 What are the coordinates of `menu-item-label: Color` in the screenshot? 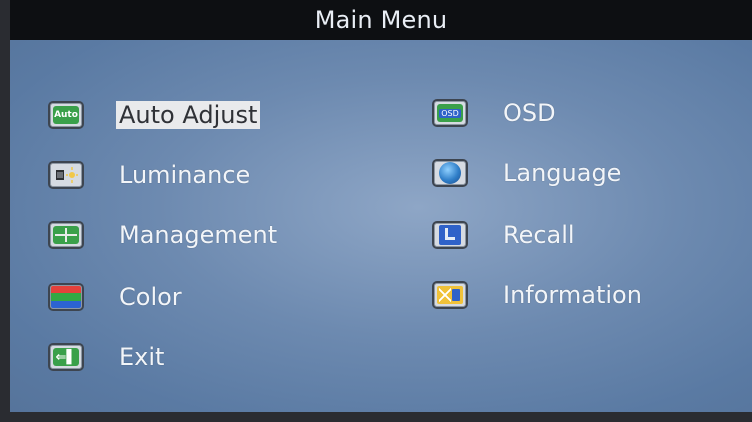 It's located at (150, 297).